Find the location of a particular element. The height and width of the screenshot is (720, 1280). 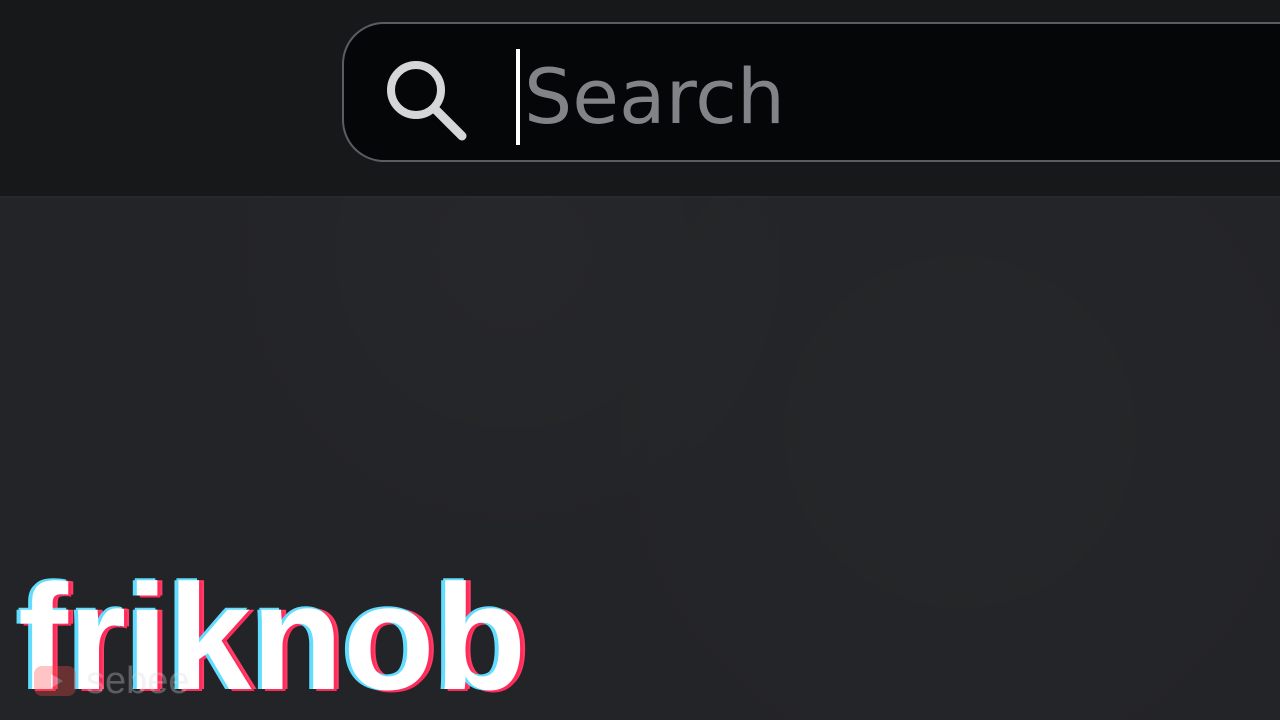

search-box is located at coordinates (811, 92).